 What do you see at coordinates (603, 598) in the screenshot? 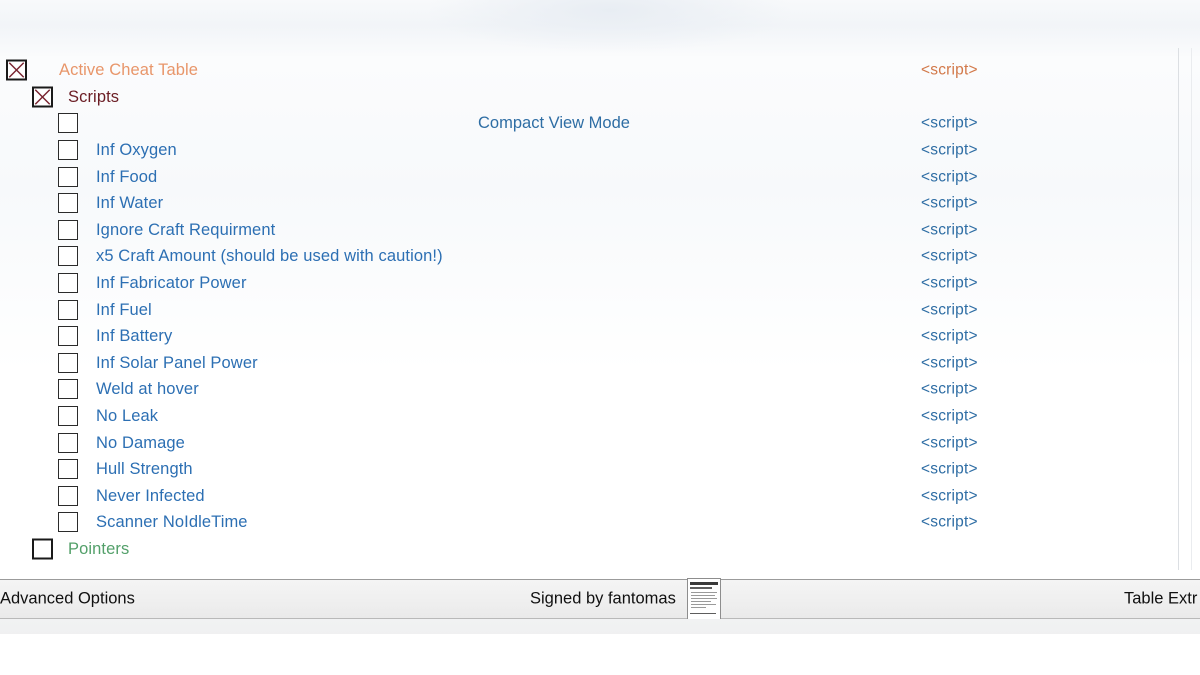
I see `signed-by-label: Signed by fantomas` at bounding box center [603, 598].